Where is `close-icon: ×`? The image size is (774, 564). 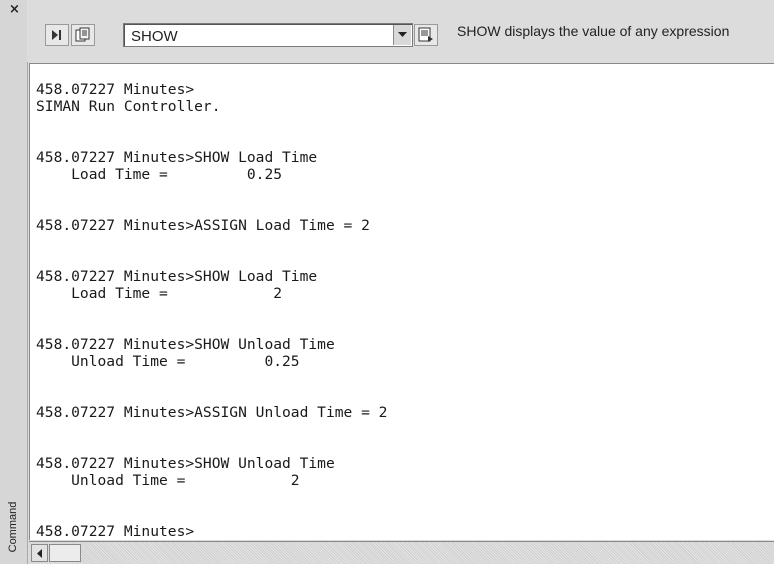
close-icon: × is located at coordinates (14, 10).